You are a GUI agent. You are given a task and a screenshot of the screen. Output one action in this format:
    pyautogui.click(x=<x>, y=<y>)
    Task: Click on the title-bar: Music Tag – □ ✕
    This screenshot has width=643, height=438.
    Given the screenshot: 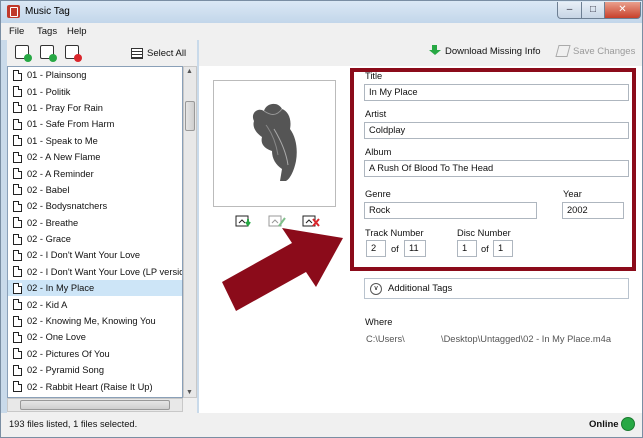 What is the action you would take?
    pyautogui.click(x=321, y=12)
    